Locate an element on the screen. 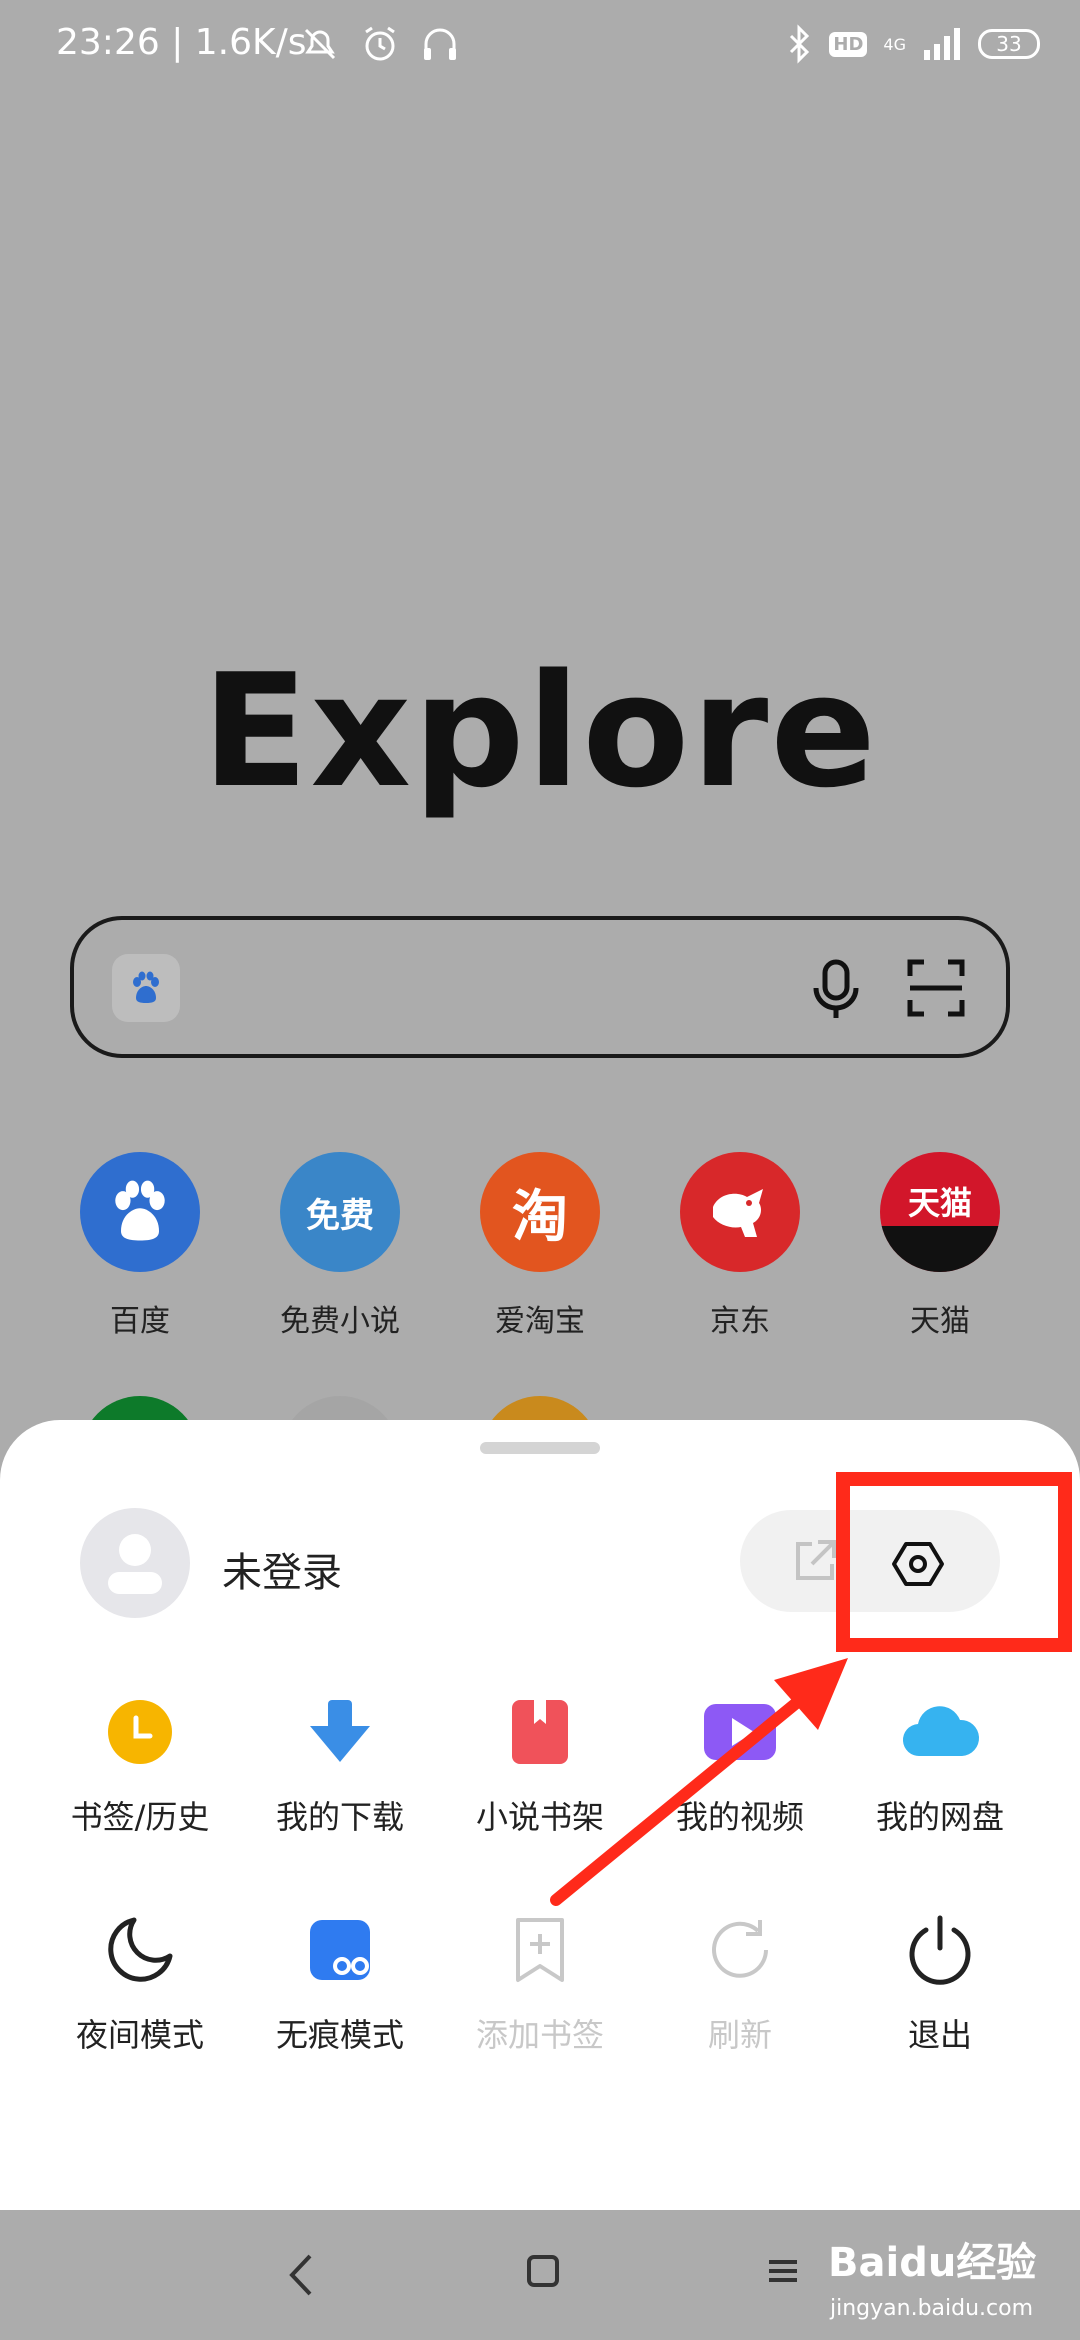  navigation-bar: Baidu经验 jingyan.baidu.com is located at coordinates (540, 2275).